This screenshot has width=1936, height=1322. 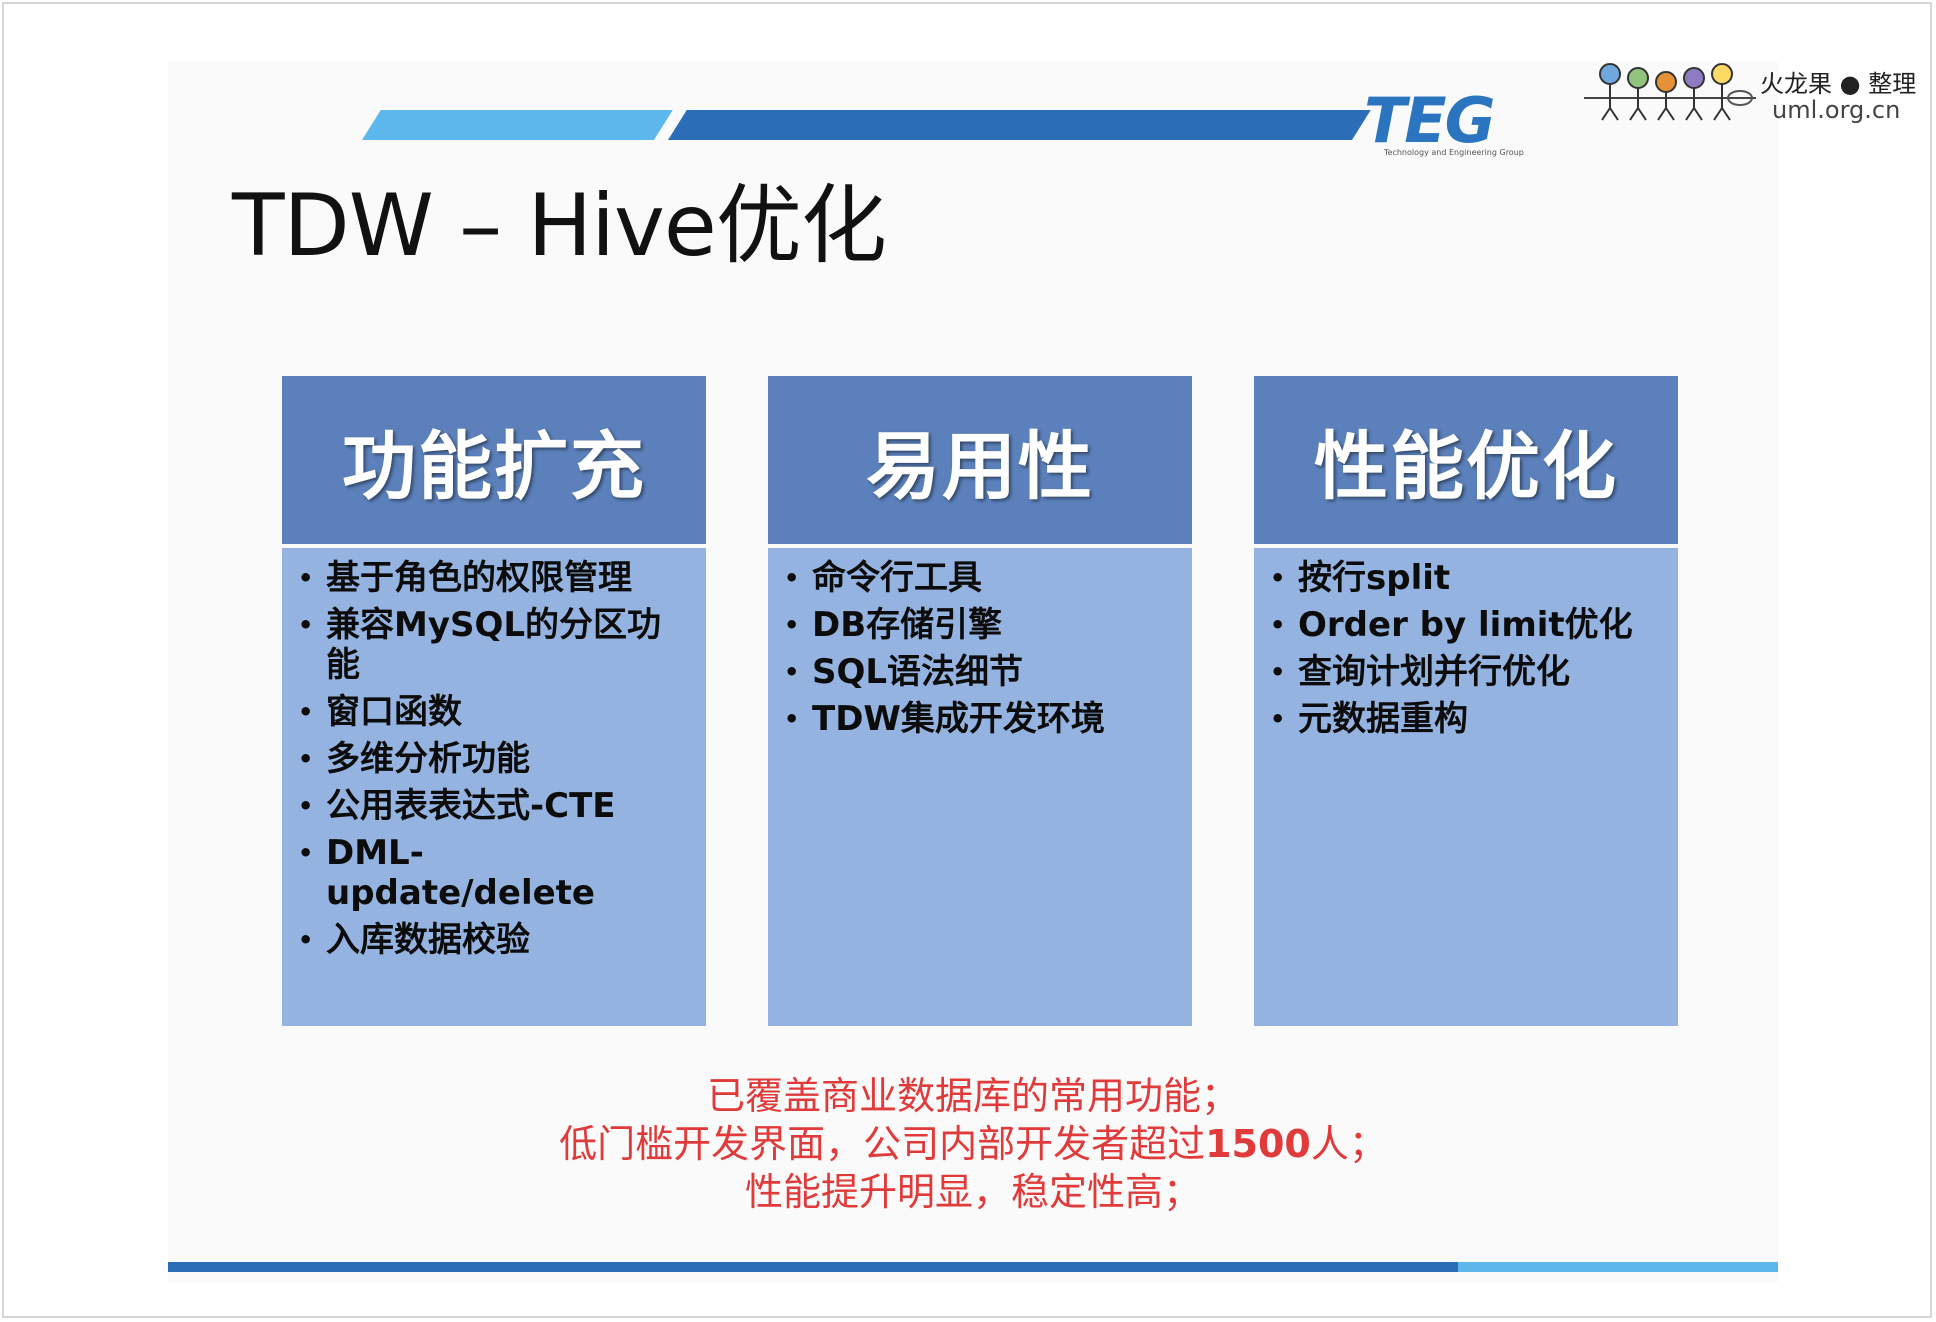 I want to click on list-item: DB存储引擎, so click(x=981, y=625).